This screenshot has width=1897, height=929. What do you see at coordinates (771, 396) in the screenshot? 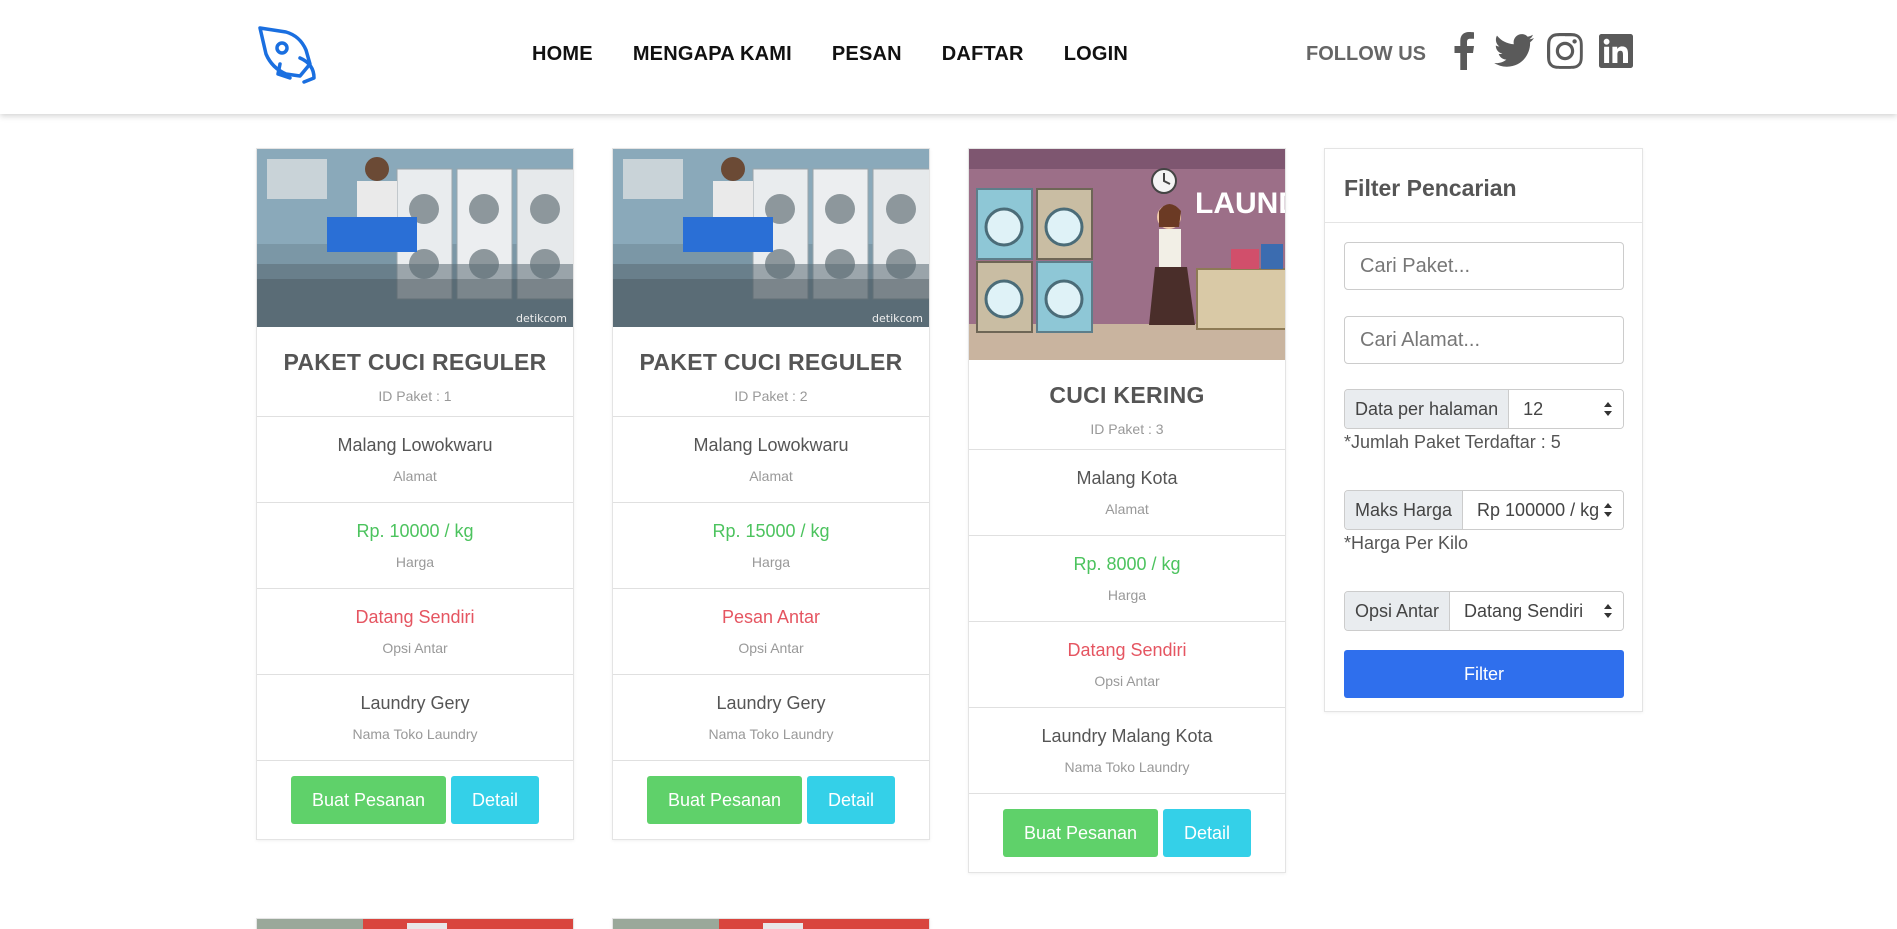
I see `package-id: ID Paket : 2` at bounding box center [771, 396].